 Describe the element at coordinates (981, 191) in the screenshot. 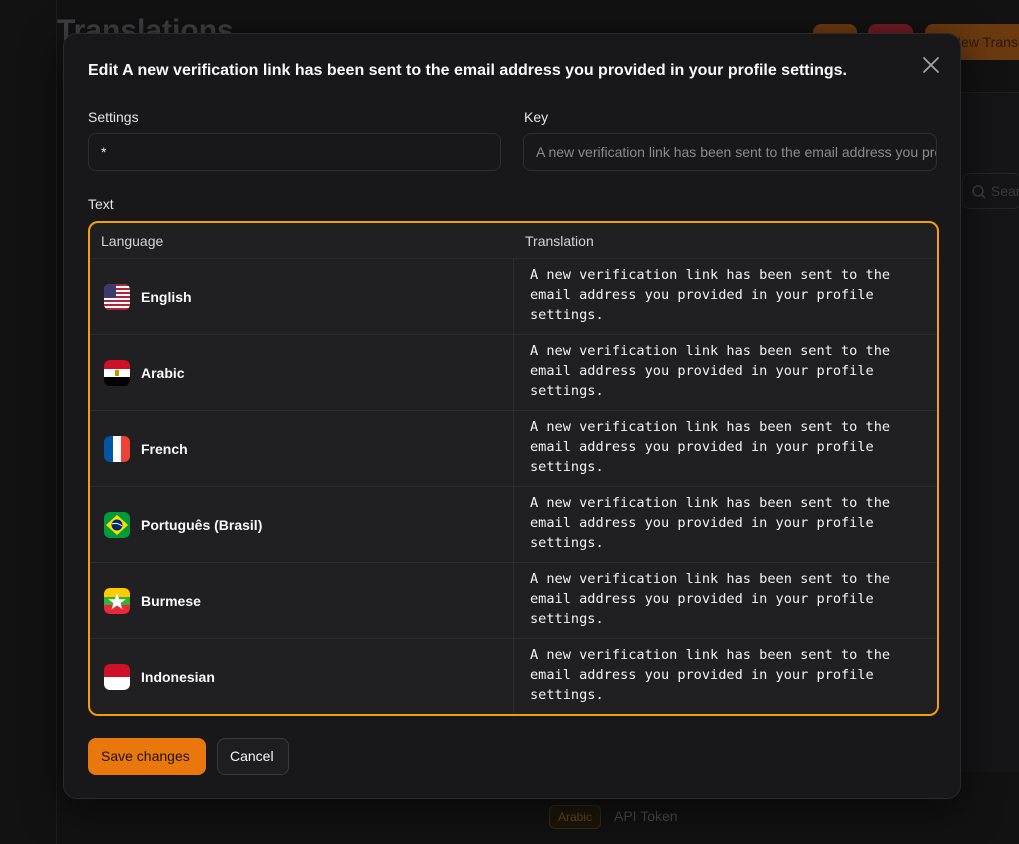

I see `search-icon` at that location.